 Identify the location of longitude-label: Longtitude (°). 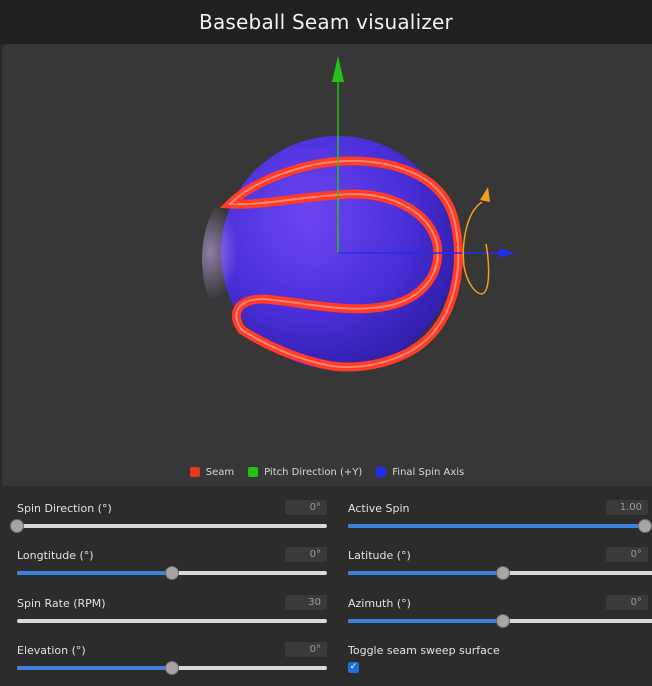
(55, 555).